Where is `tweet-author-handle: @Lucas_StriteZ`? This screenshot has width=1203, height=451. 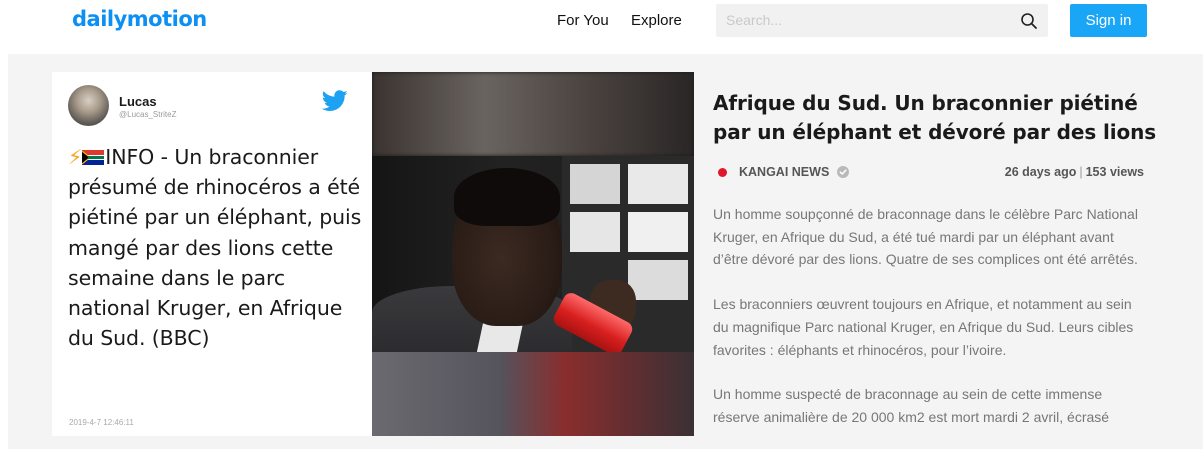
tweet-author-handle: @Lucas_StriteZ is located at coordinates (147, 114).